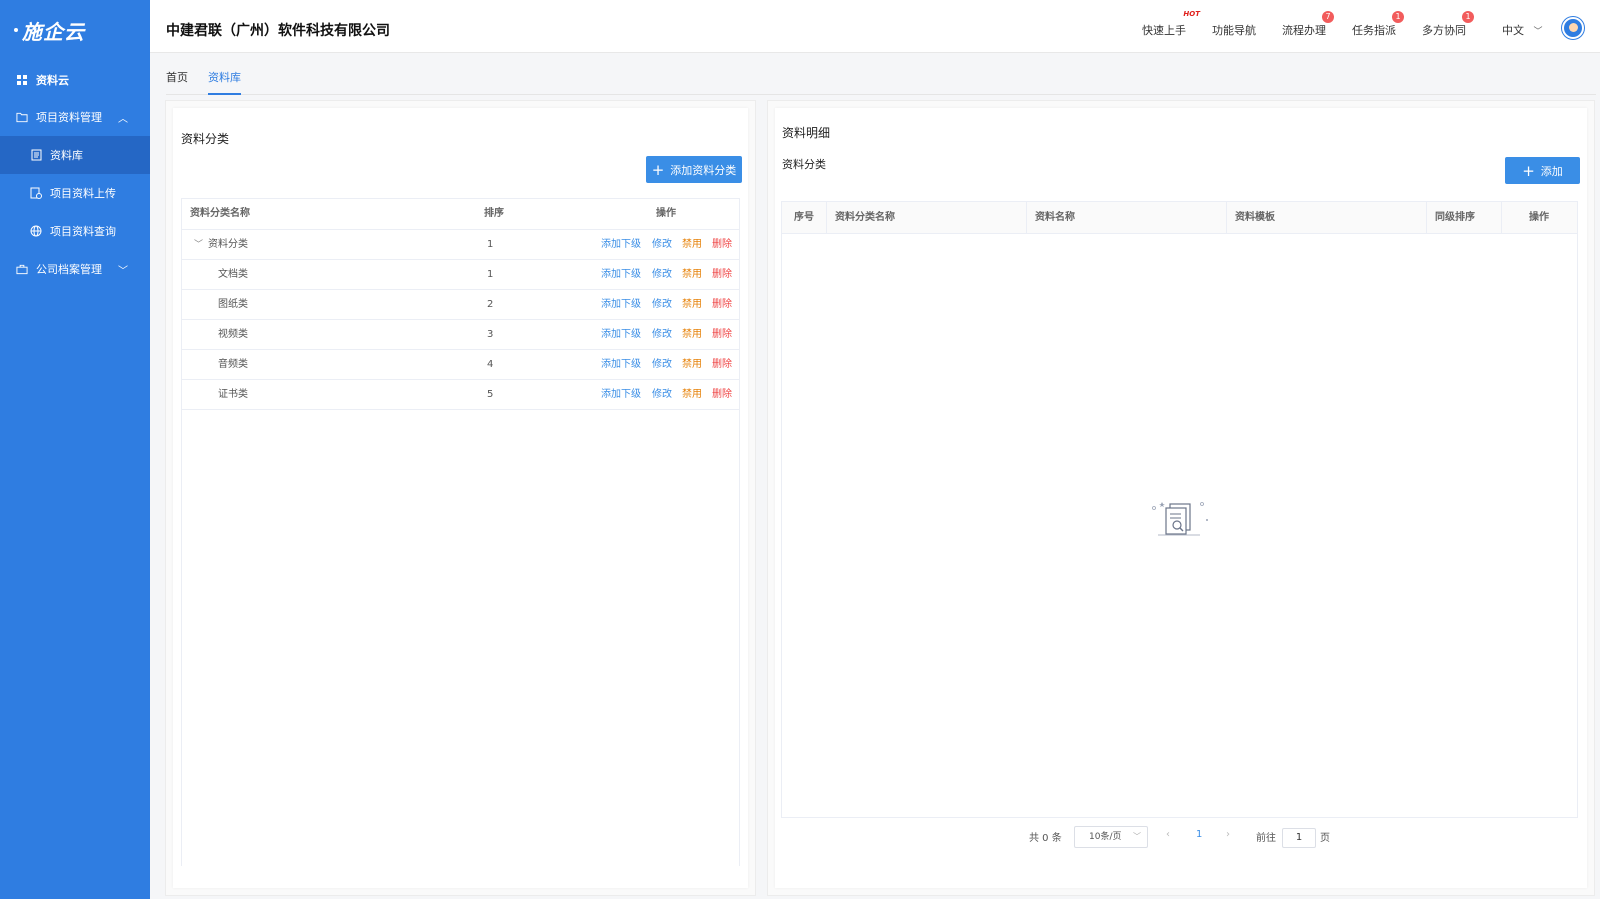 The width and height of the screenshot is (1600, 899). Describe the element at coordinates (1199, 834) in the screenshot. I see `page-number-current: 1` at that location.